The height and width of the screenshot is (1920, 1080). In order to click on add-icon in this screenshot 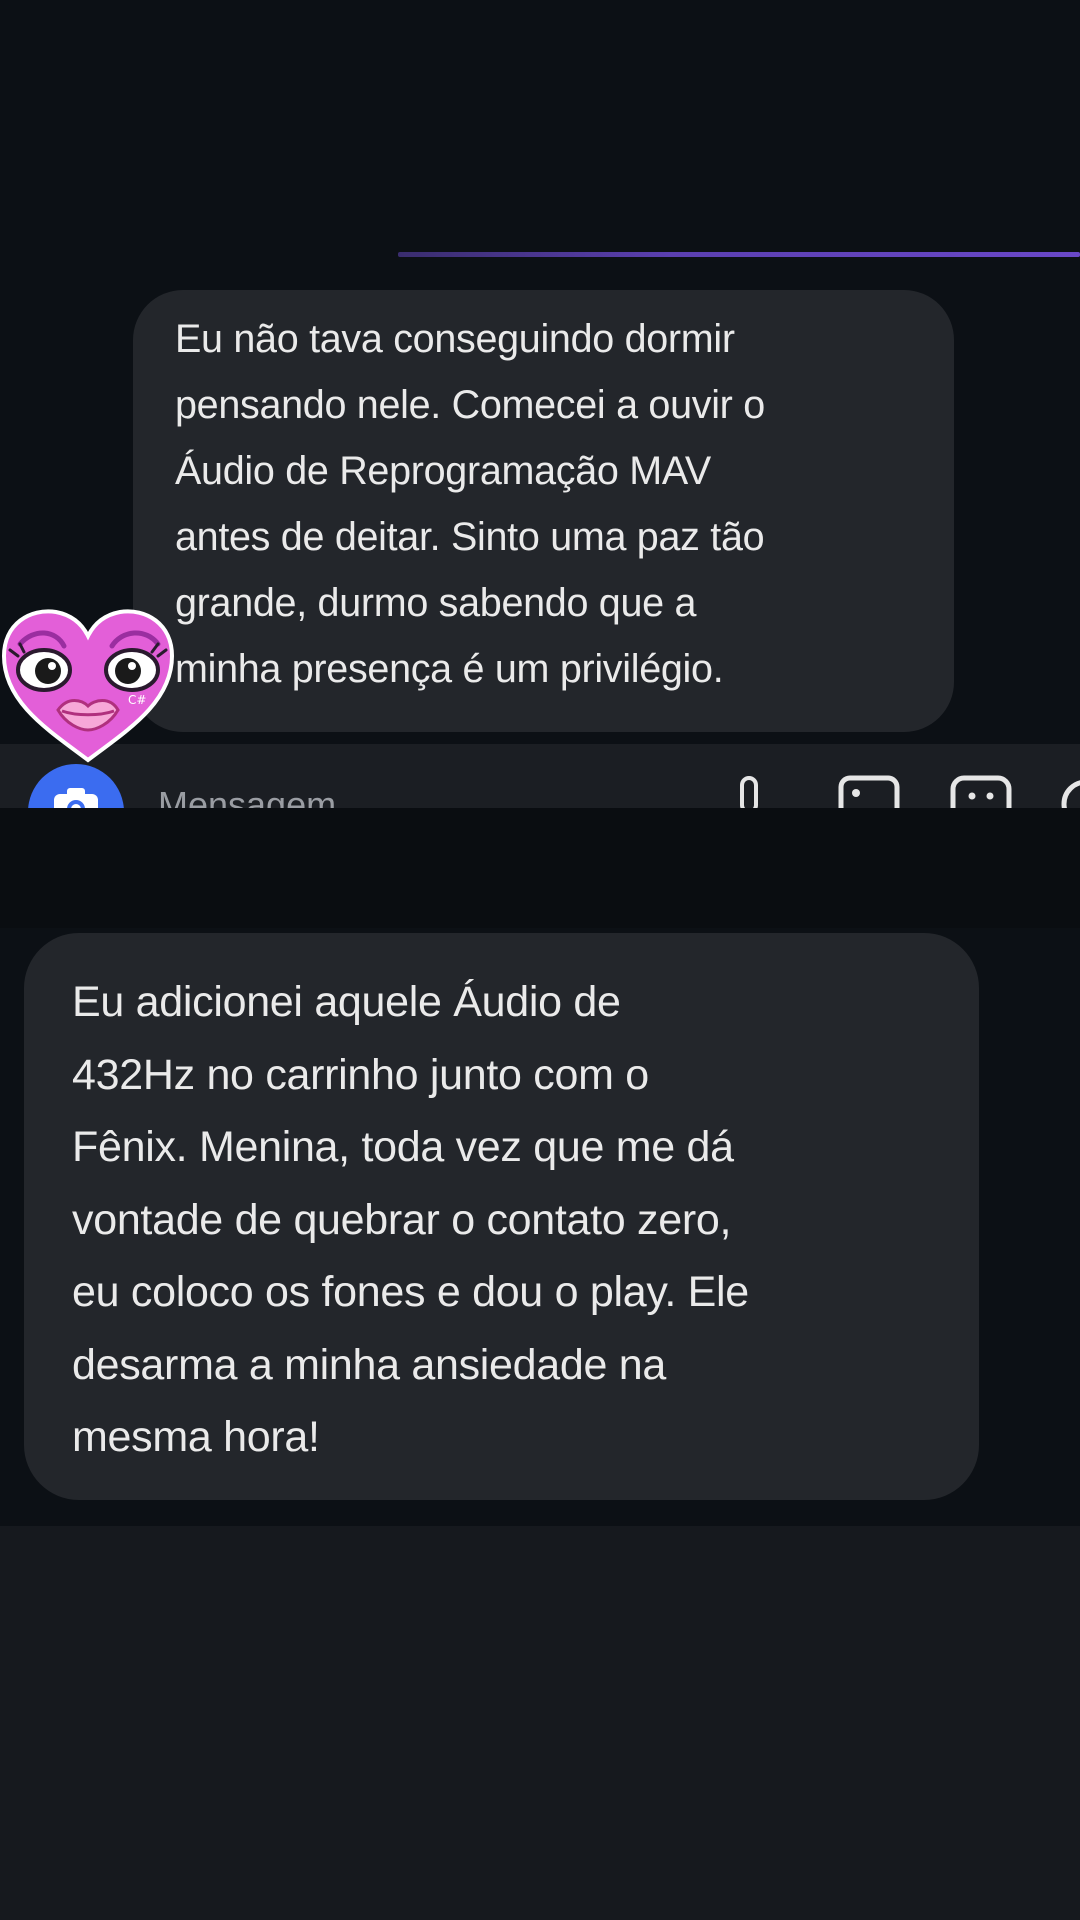, I will do `click(1069, 791)`.